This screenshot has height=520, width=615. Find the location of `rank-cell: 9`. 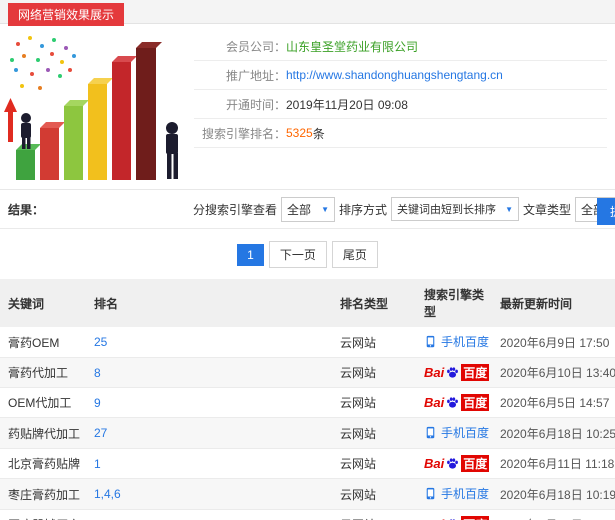

rank-cell: 9 is located at coordinates (209, 402).